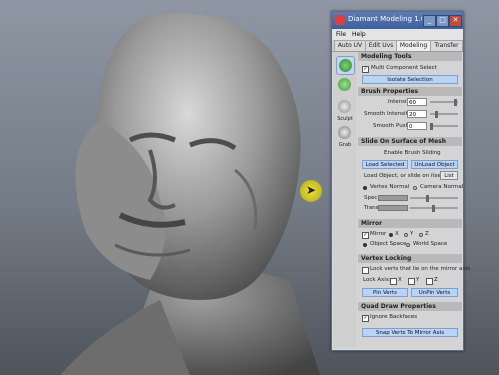  I want to click on close-button: ✕, so click(455, 21).